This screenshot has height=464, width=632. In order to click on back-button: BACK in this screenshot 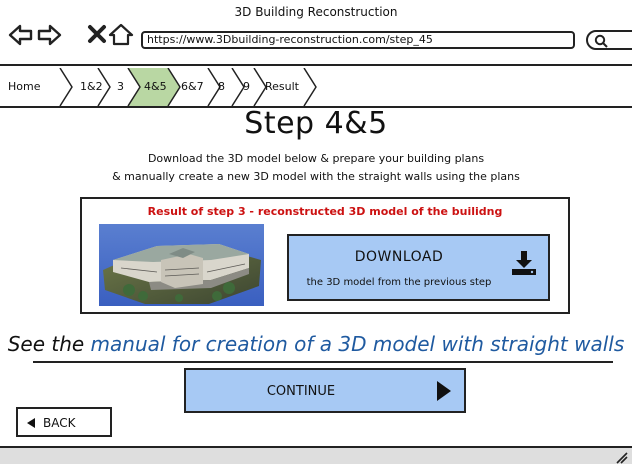, I will do `click(64, 422)`.